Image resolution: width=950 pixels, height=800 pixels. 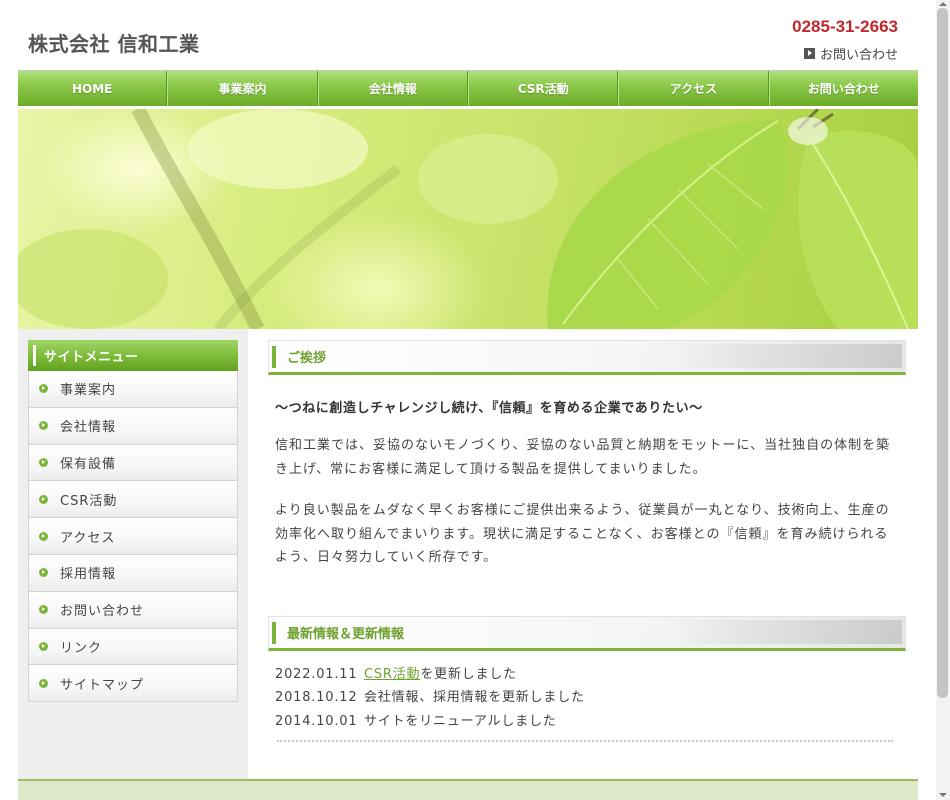 I want to click on sidebar-item-links: リンク, so click(x=133, y=647).